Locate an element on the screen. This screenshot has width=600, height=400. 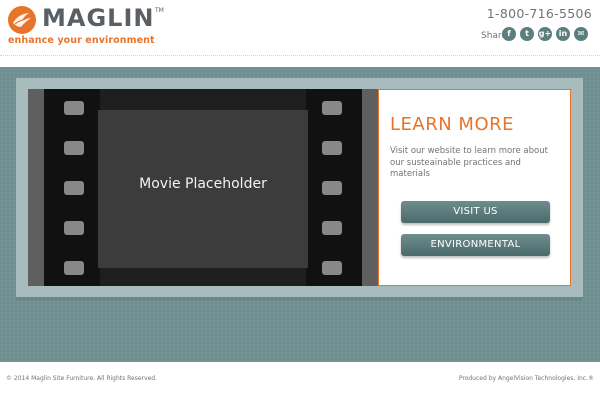
facebook-icon: f is located at coordinates (509, 34).